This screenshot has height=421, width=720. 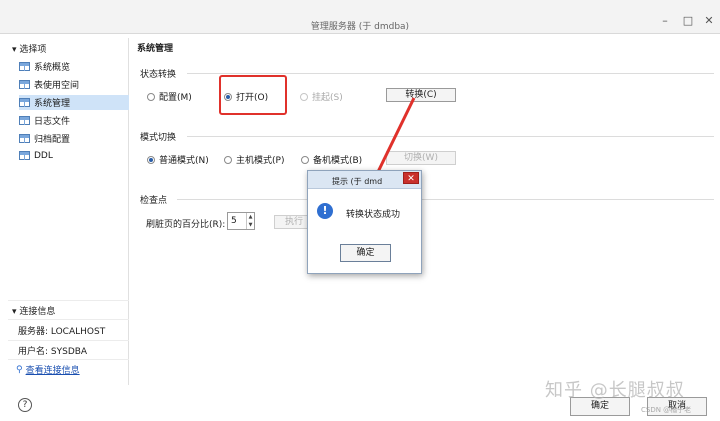 I want to click on checkpoint-group-label: 检查点, so click(x=154, y=201).